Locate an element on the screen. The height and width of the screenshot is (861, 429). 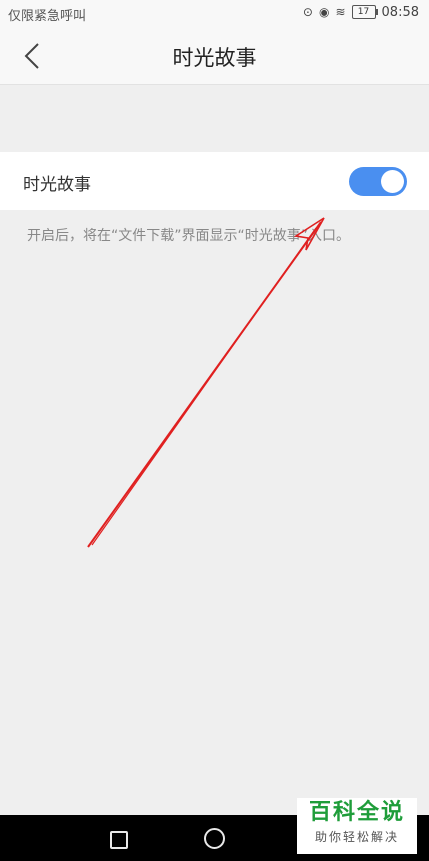
battery-level: 17 is located at coordinates (363, 12).